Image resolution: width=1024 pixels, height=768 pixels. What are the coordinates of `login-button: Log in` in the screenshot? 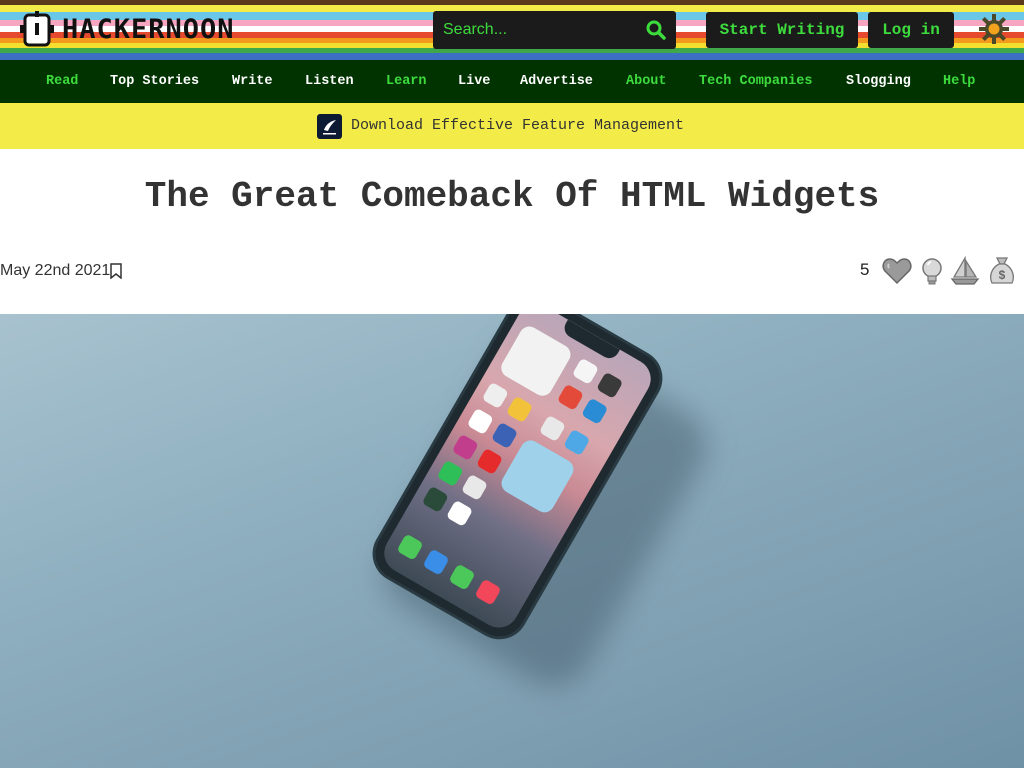 It's located at (911, 30).